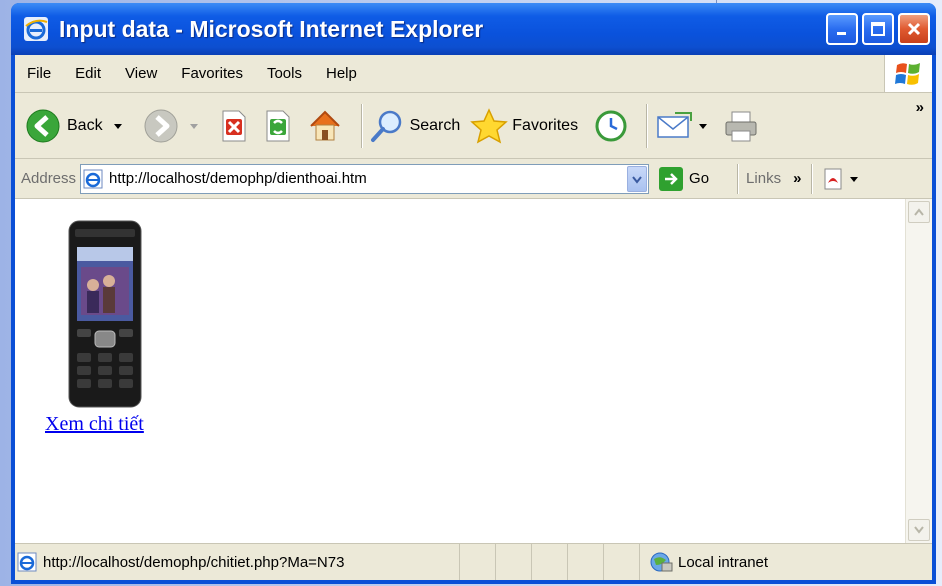 Image resolution: width=942 pixels, height=586 pixels. Describe the element at coordinates (842, 29) in the screenshot. I see `minimize-button` at that location.